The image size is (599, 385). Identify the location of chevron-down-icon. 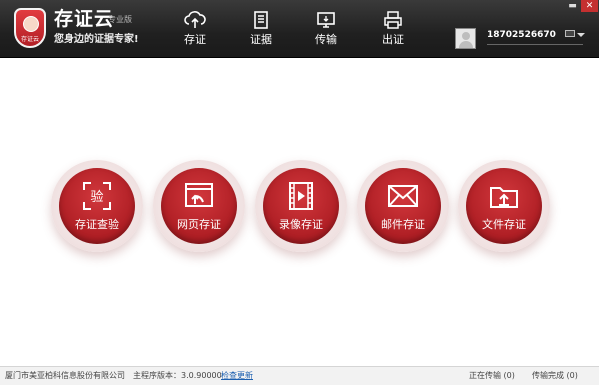
(581, 35).